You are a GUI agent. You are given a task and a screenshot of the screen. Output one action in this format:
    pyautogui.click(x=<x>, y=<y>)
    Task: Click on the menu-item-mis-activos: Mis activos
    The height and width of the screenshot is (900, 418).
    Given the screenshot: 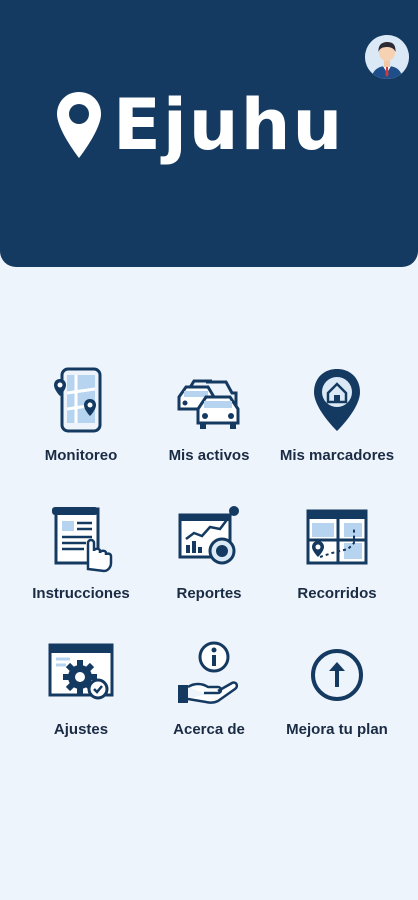 What is the action you would take?
    pyautogui.click(x=209, y=415)
    